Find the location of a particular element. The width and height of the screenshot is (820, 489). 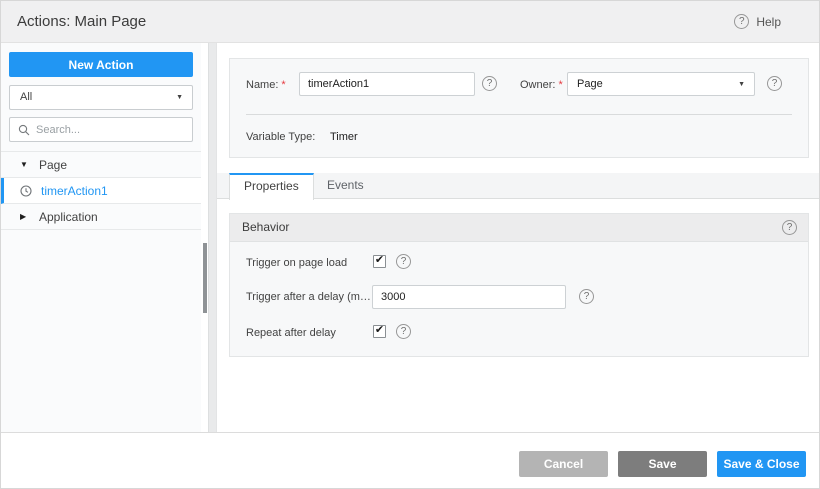

tab-properties: Properties is located at coordinates (271, 186).